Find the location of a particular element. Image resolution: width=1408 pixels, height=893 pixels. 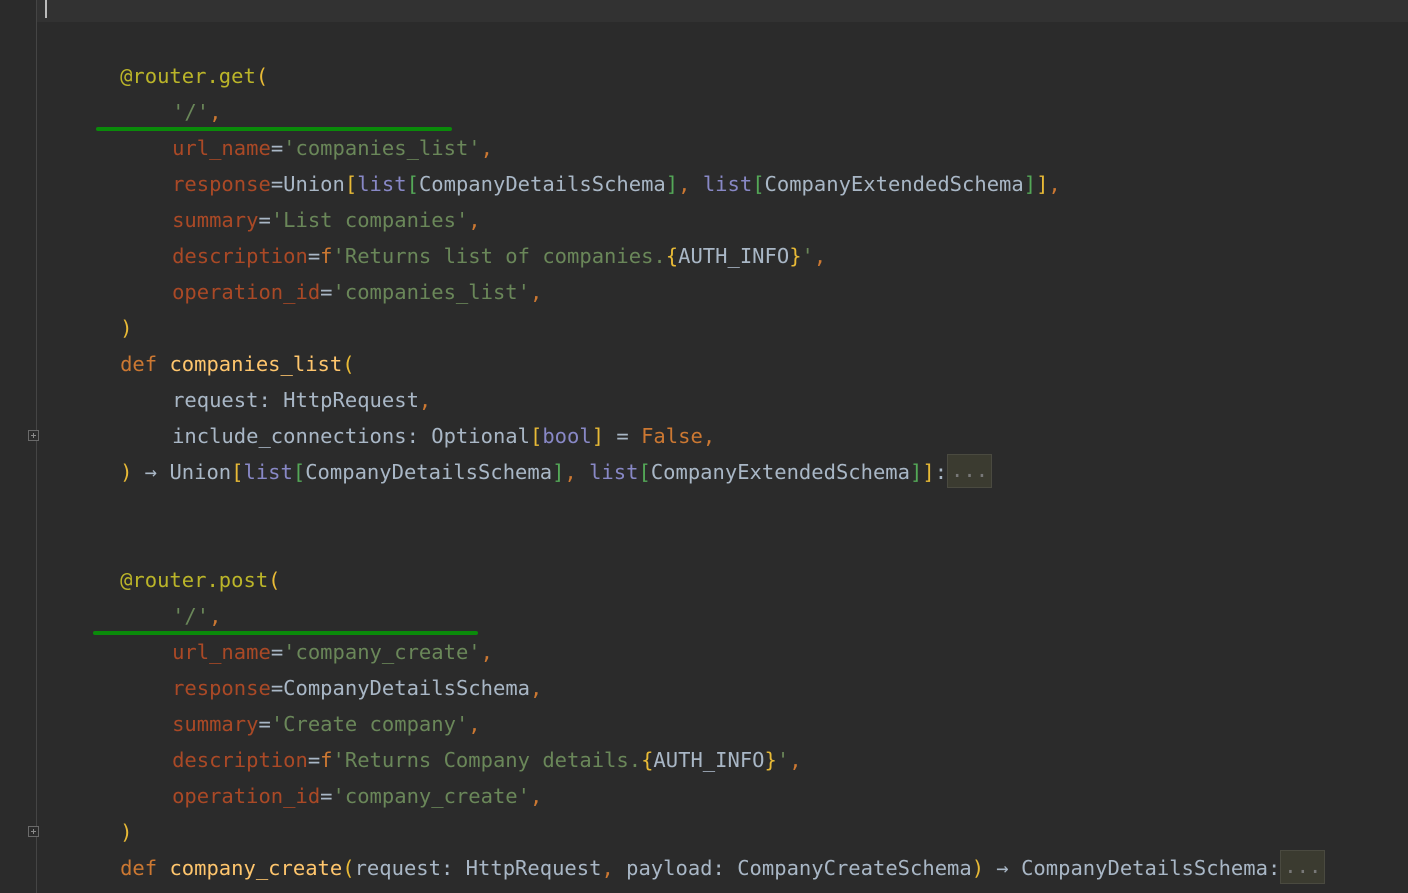

parameter-name: payload is located at coordinates (669, 868).